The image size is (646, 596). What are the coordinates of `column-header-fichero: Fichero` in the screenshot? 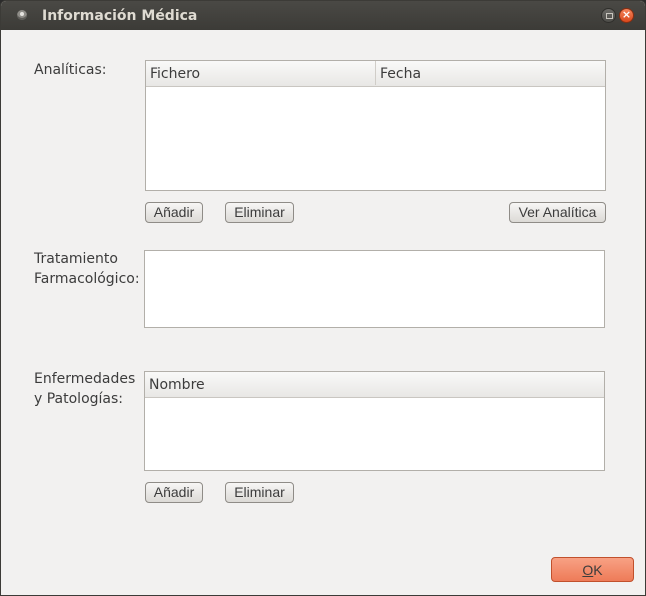 It's located at (260, 73).